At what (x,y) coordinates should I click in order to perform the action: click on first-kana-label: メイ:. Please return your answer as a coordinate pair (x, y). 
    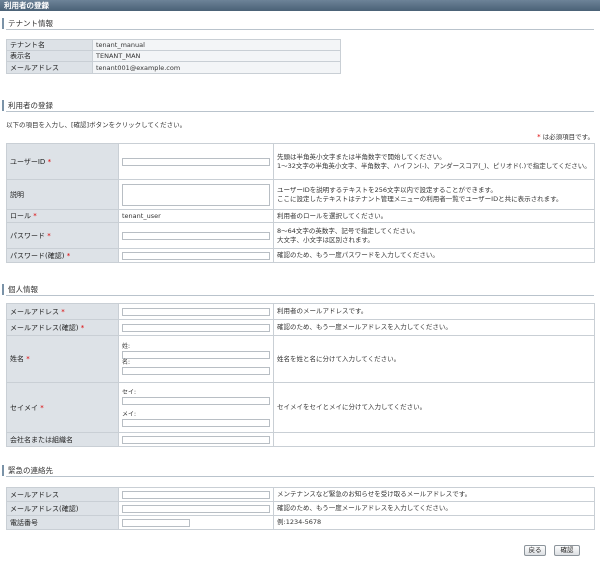
    Looking at the image, I should click on (129, 414).